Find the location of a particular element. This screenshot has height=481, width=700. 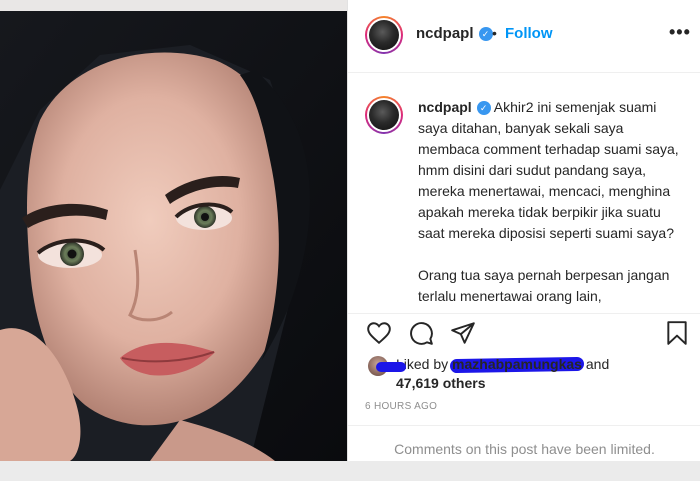

author-username: ncdpapl is located at coordinates (445, 33).